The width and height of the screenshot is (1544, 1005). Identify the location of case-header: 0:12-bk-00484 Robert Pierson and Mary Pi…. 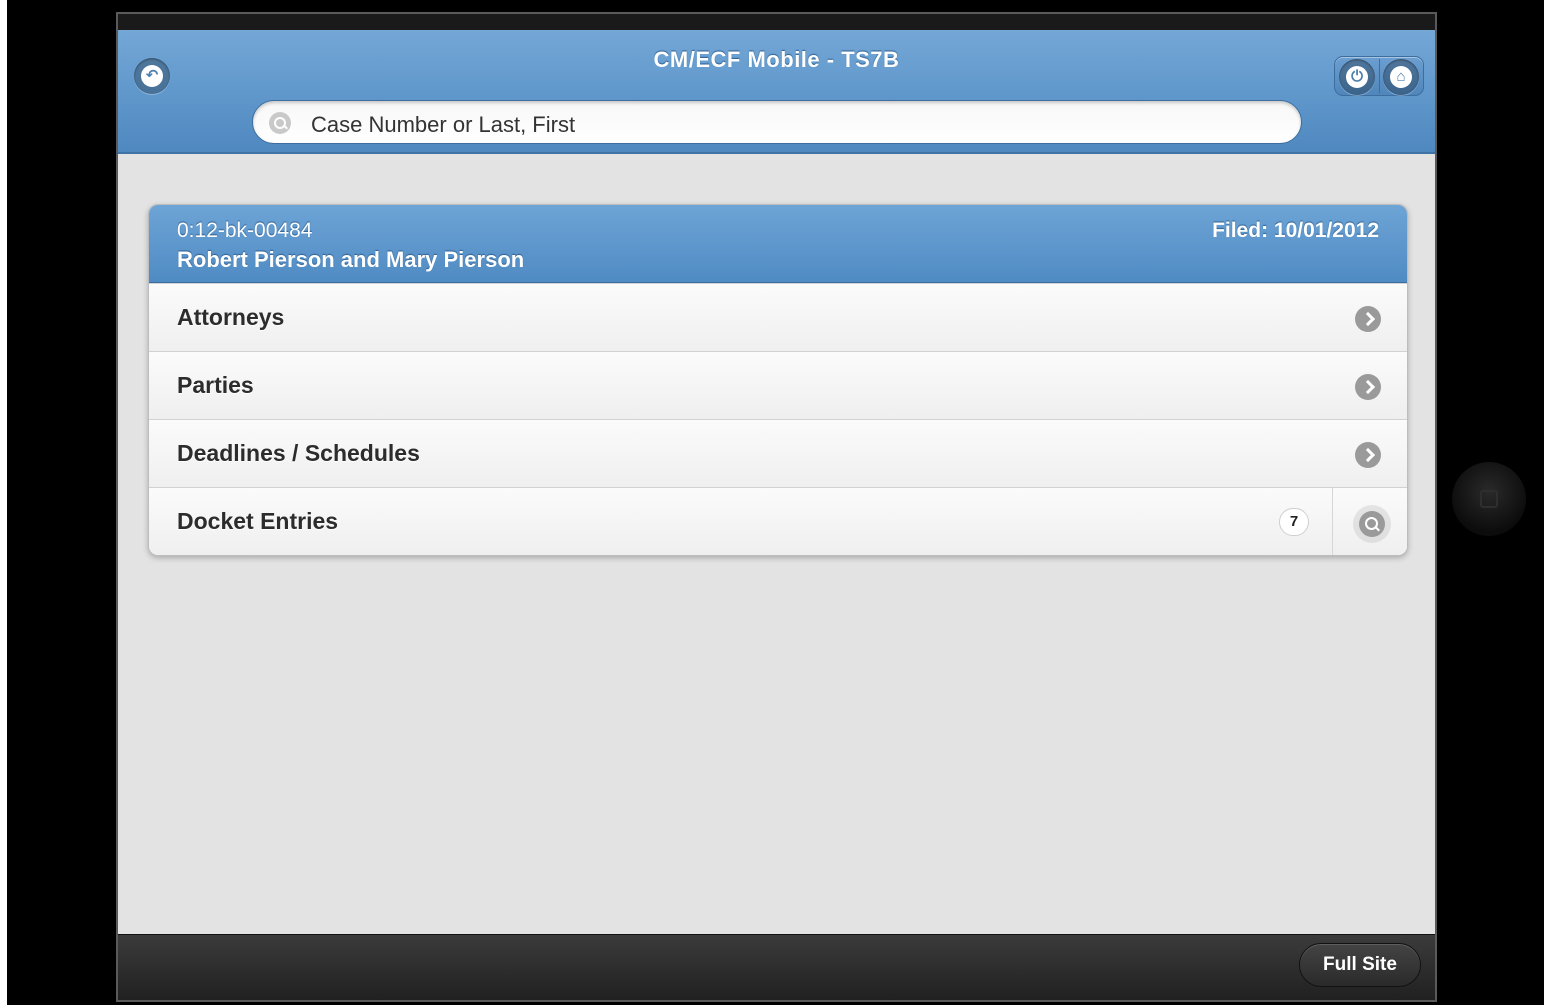
(778, 244).